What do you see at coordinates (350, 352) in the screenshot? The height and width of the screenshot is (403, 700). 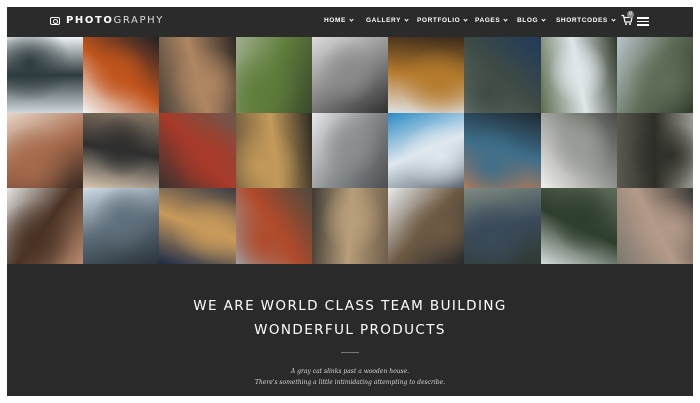 I see `hero-divider` at bounding box center [350, 352].